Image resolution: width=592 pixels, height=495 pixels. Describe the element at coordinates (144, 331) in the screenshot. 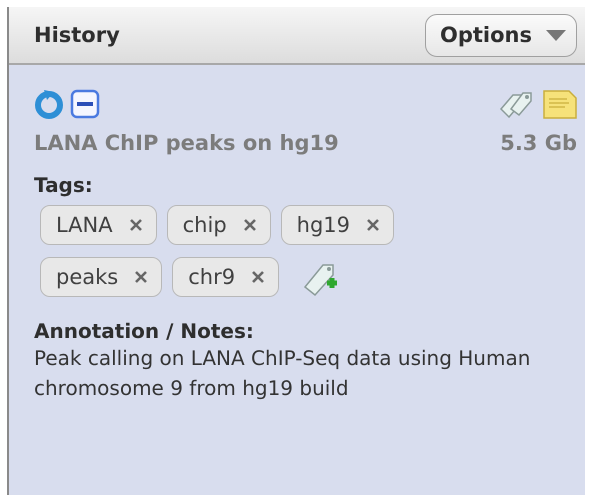

I see `annotation-label: Annotation / Notes:` at that location.